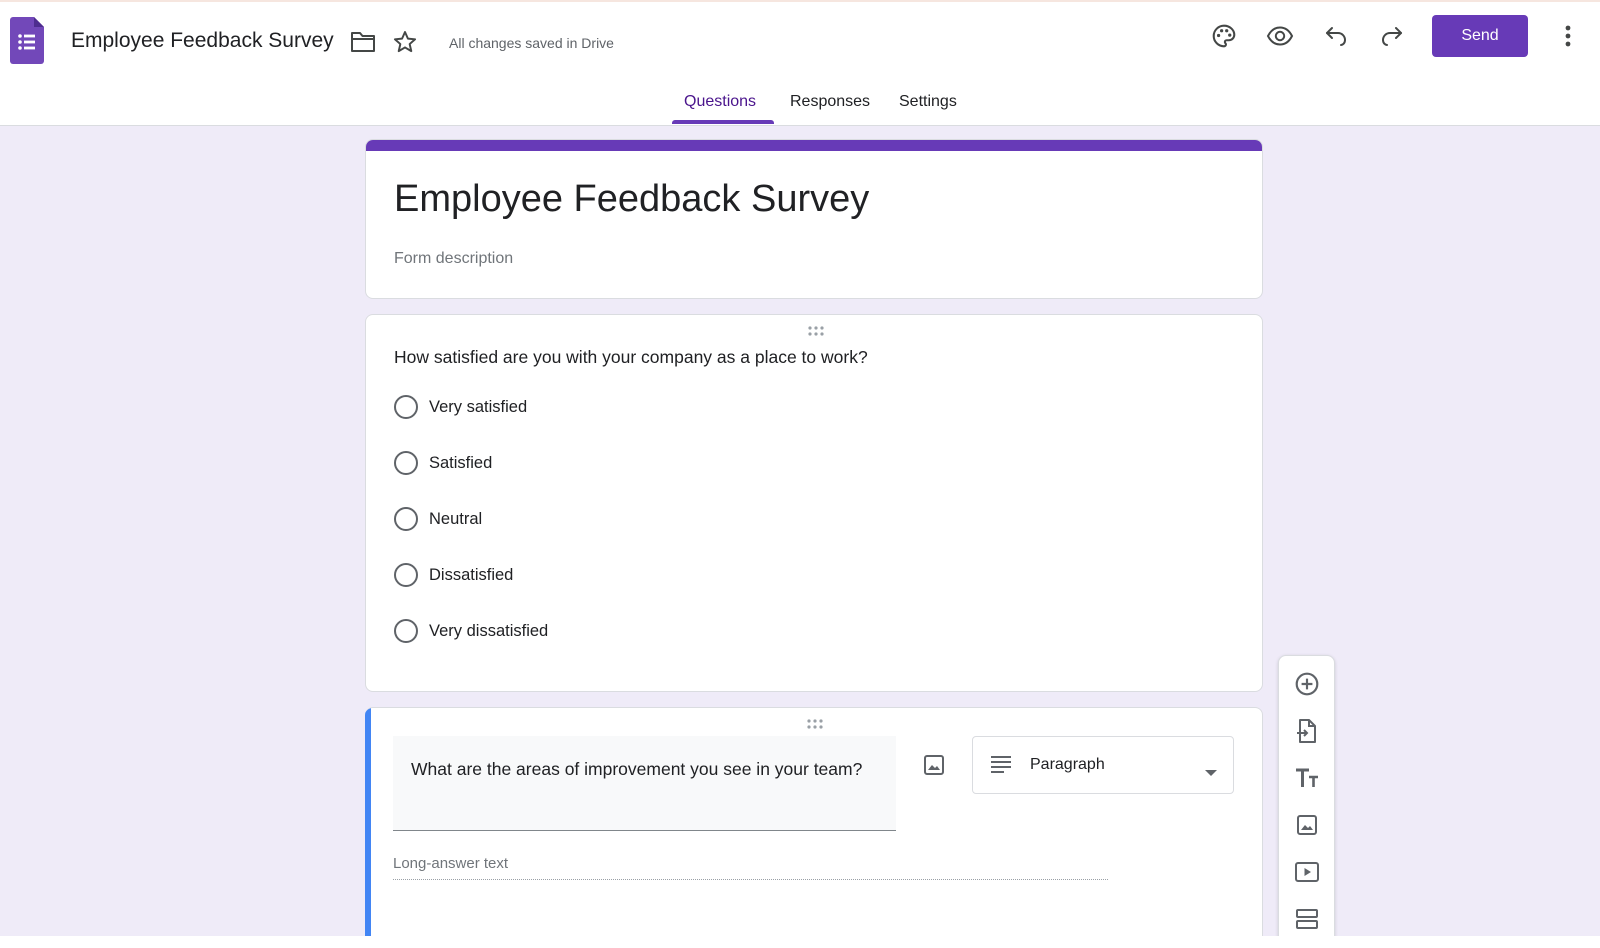 This screenshot has width=1600, height=948. What do you see at coordinates (1568, 36) in the screenshot?
I see `more-vert-icon` at bounding box center [1568, 36].